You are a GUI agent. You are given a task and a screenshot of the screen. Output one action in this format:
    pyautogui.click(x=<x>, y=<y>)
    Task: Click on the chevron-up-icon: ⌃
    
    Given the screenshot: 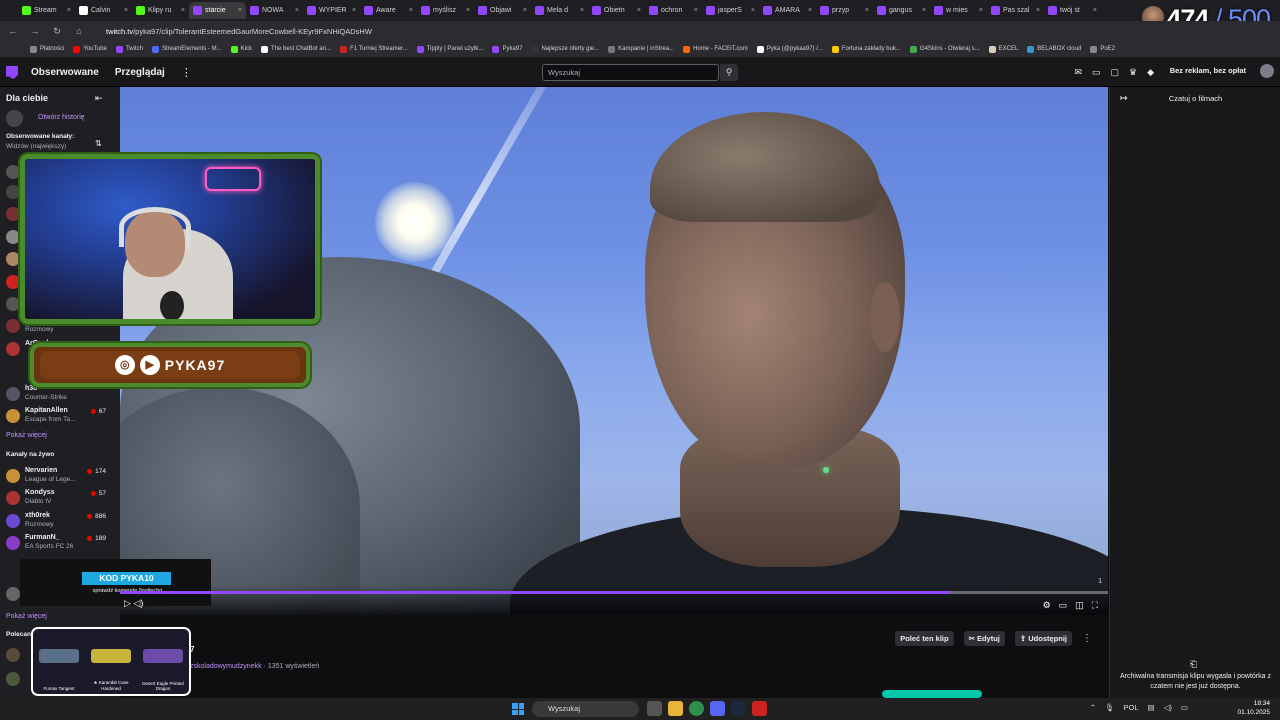 What is the action you would take?
    pyautogui.click(x=1093, y=707)
    